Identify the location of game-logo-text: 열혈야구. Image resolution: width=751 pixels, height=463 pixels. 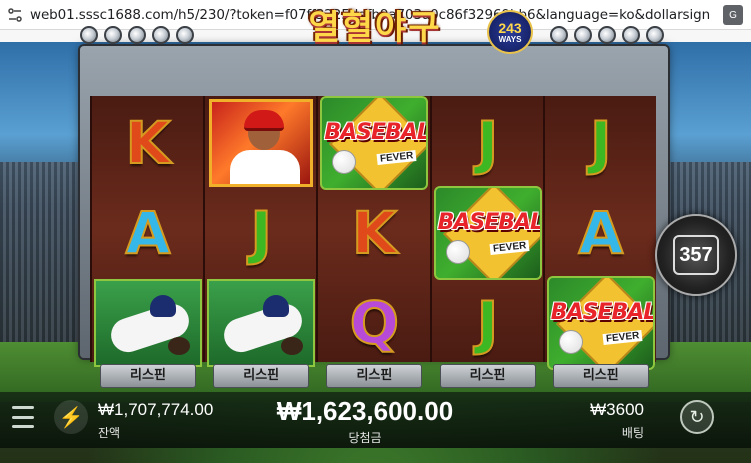
(375, 27).